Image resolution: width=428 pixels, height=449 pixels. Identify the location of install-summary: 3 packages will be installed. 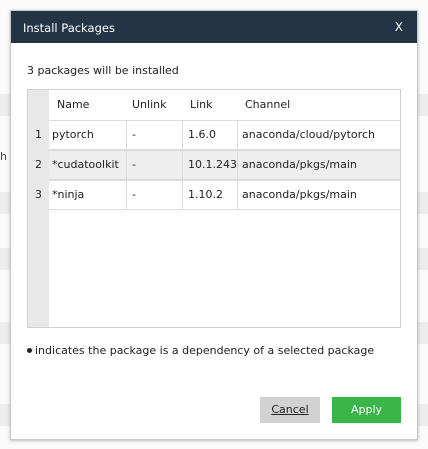
(103, 70).